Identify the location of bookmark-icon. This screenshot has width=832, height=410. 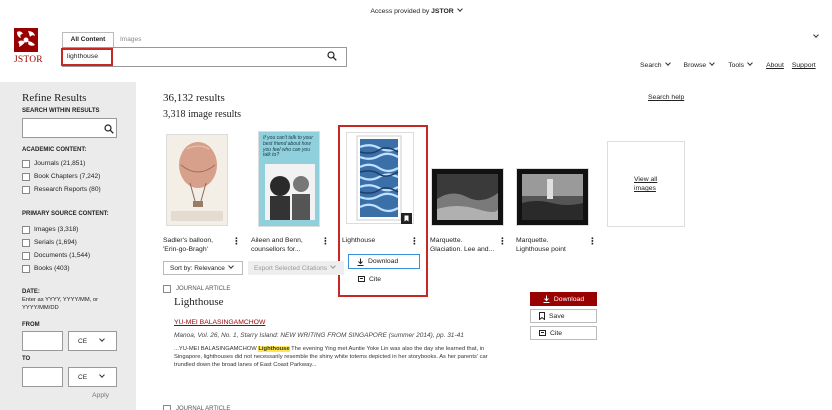
(406, 218).